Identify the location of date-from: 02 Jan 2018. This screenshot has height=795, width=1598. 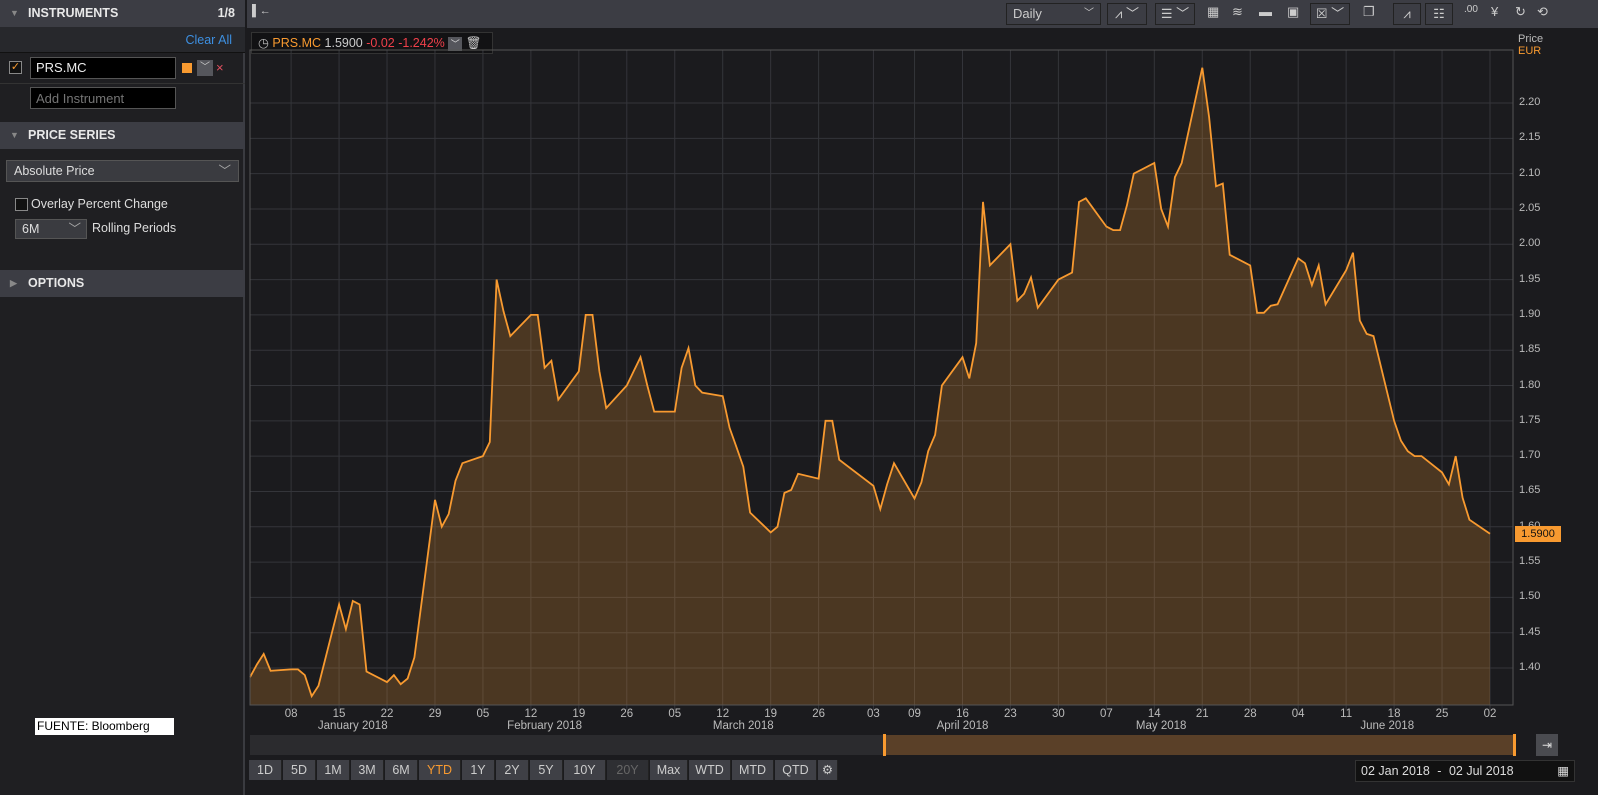
(1395, 771).